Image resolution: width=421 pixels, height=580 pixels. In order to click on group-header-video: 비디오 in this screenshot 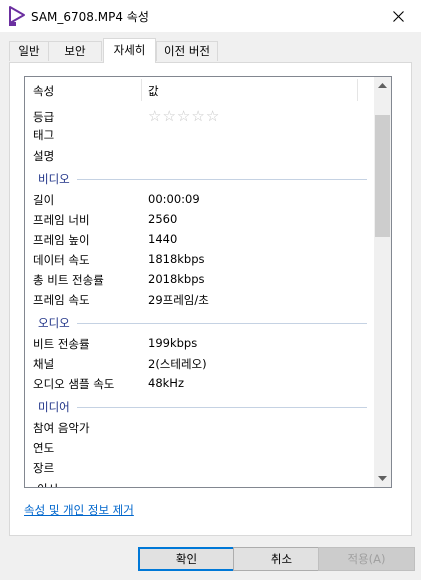, I will do `click(201, 179)`.